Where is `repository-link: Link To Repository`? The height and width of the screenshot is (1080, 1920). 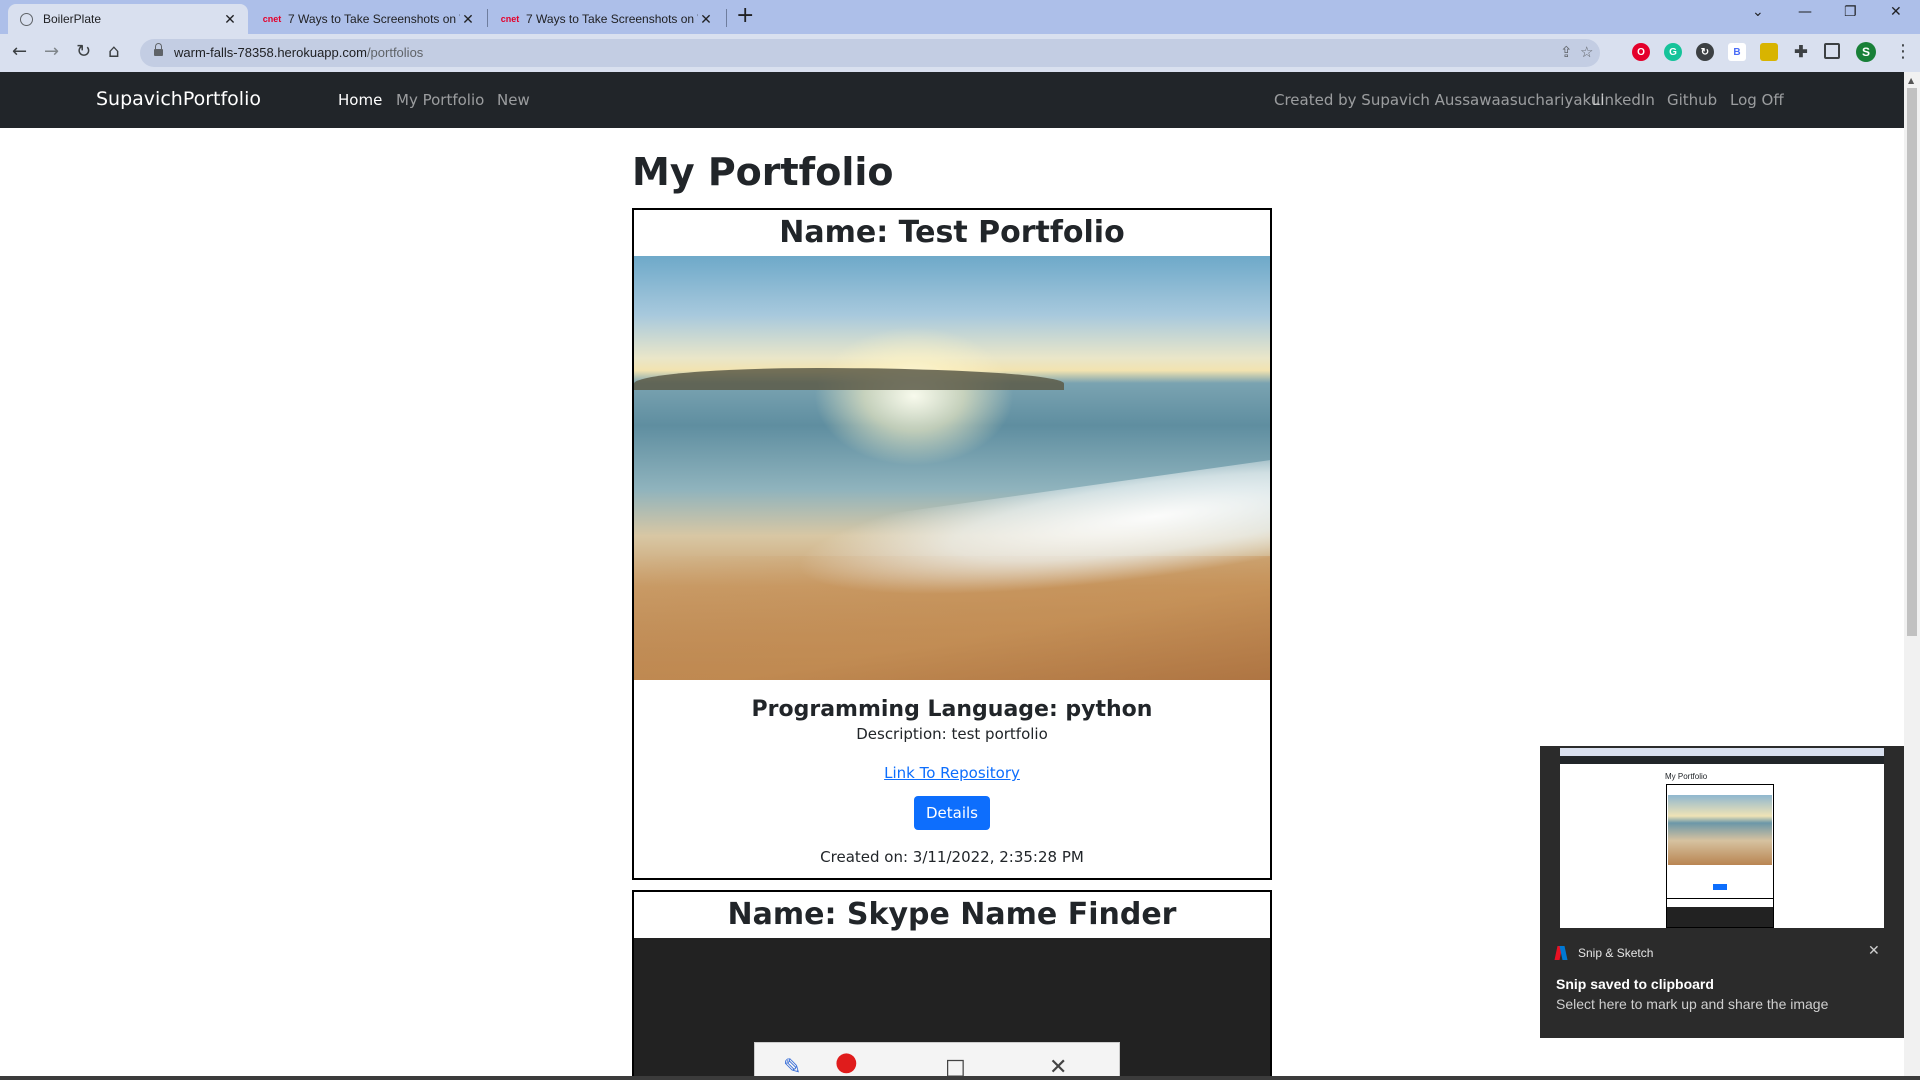
repository-link: Link To Repository is located at coordinates (952, 773).